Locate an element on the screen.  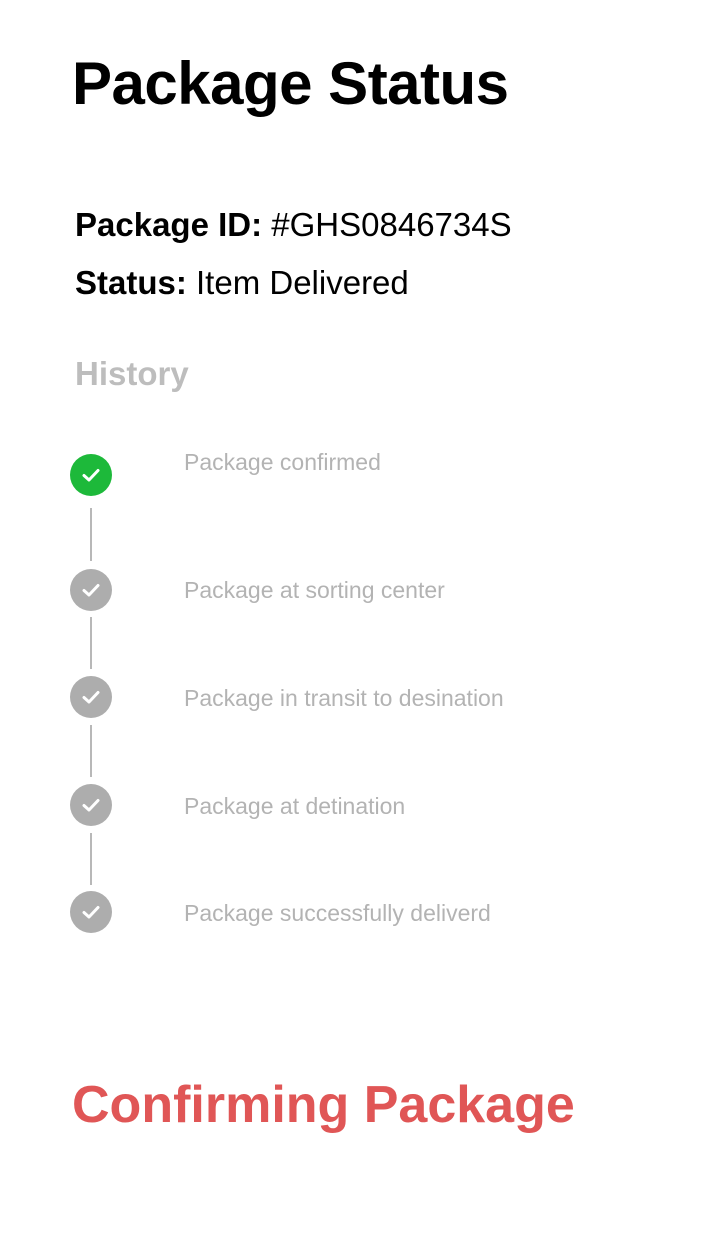
step-2-label: Package at sorting center is located at coordinates (314, 590).